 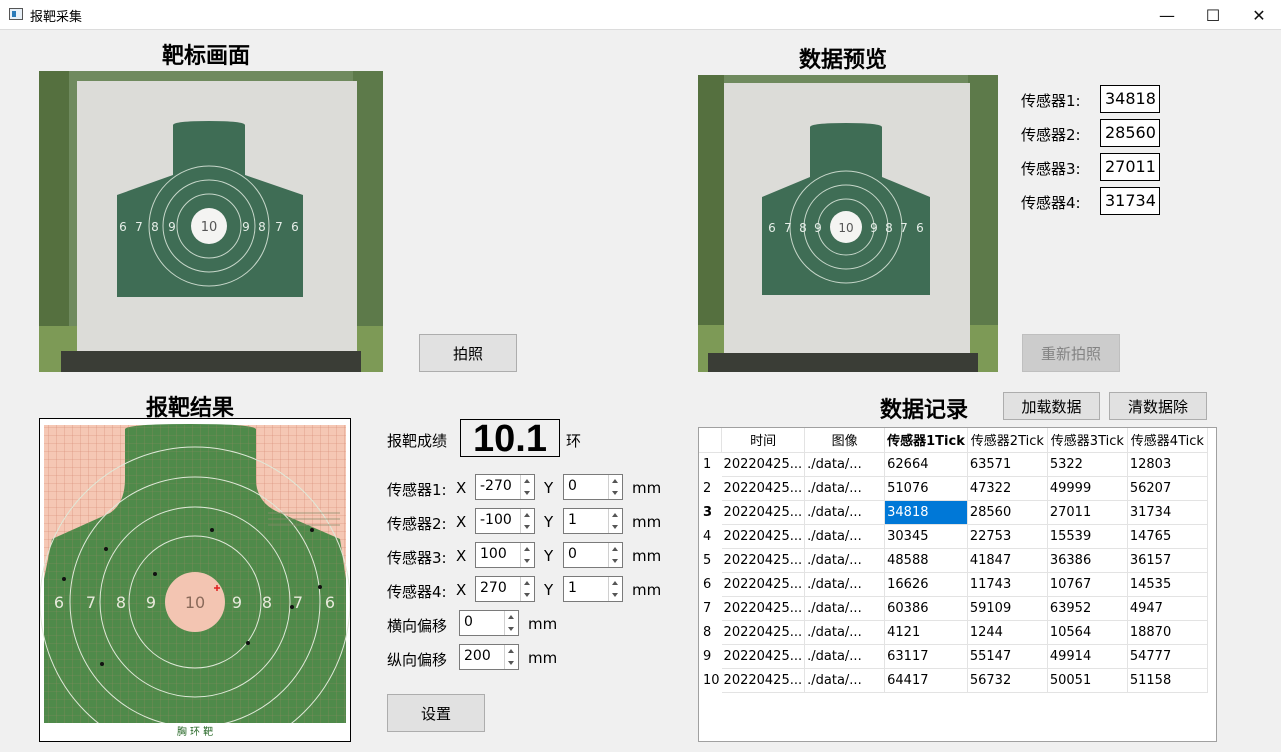 What do you see at coordinates (489, 623) in the screenshot?
I see `h-offset-spinbox: 0` at bounding box center [489, 623].